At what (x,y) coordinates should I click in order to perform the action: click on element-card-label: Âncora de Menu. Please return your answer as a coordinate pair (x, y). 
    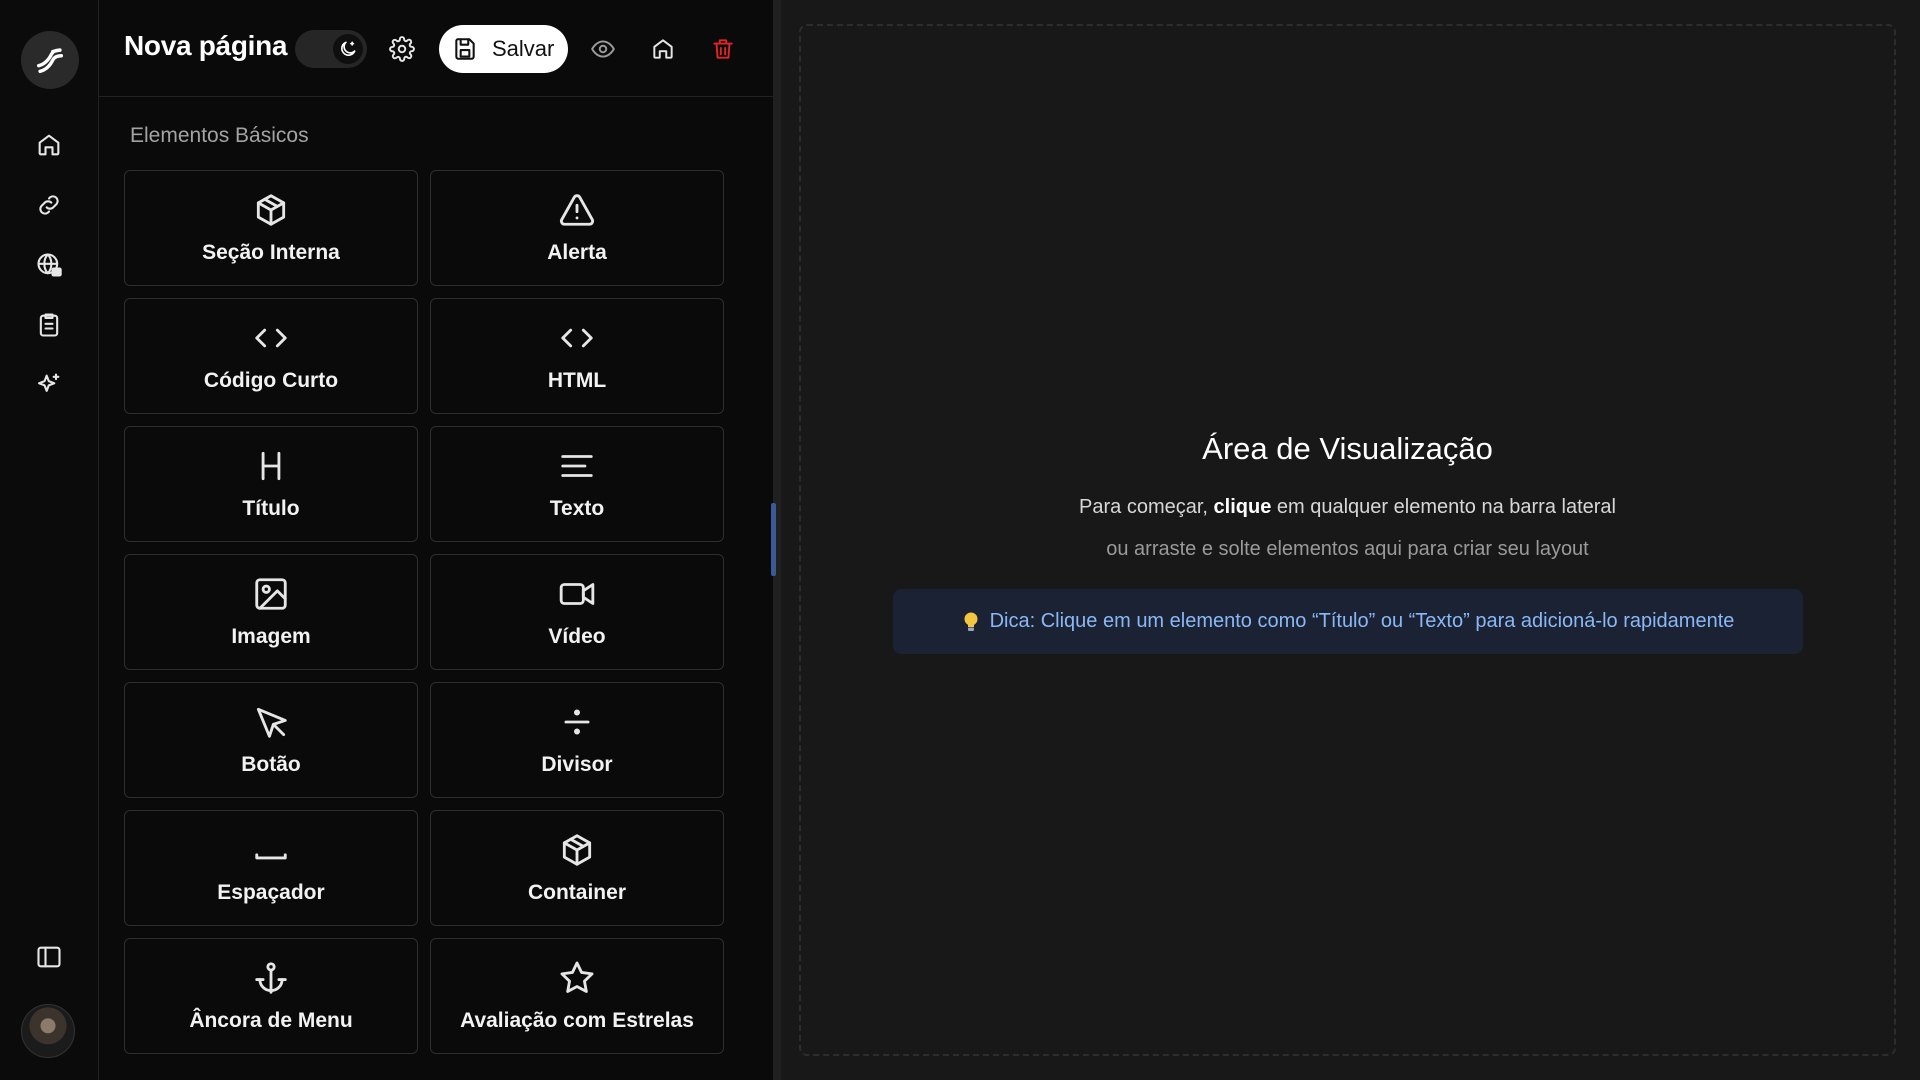
    Looking at the image, I should click on (271, 1020).